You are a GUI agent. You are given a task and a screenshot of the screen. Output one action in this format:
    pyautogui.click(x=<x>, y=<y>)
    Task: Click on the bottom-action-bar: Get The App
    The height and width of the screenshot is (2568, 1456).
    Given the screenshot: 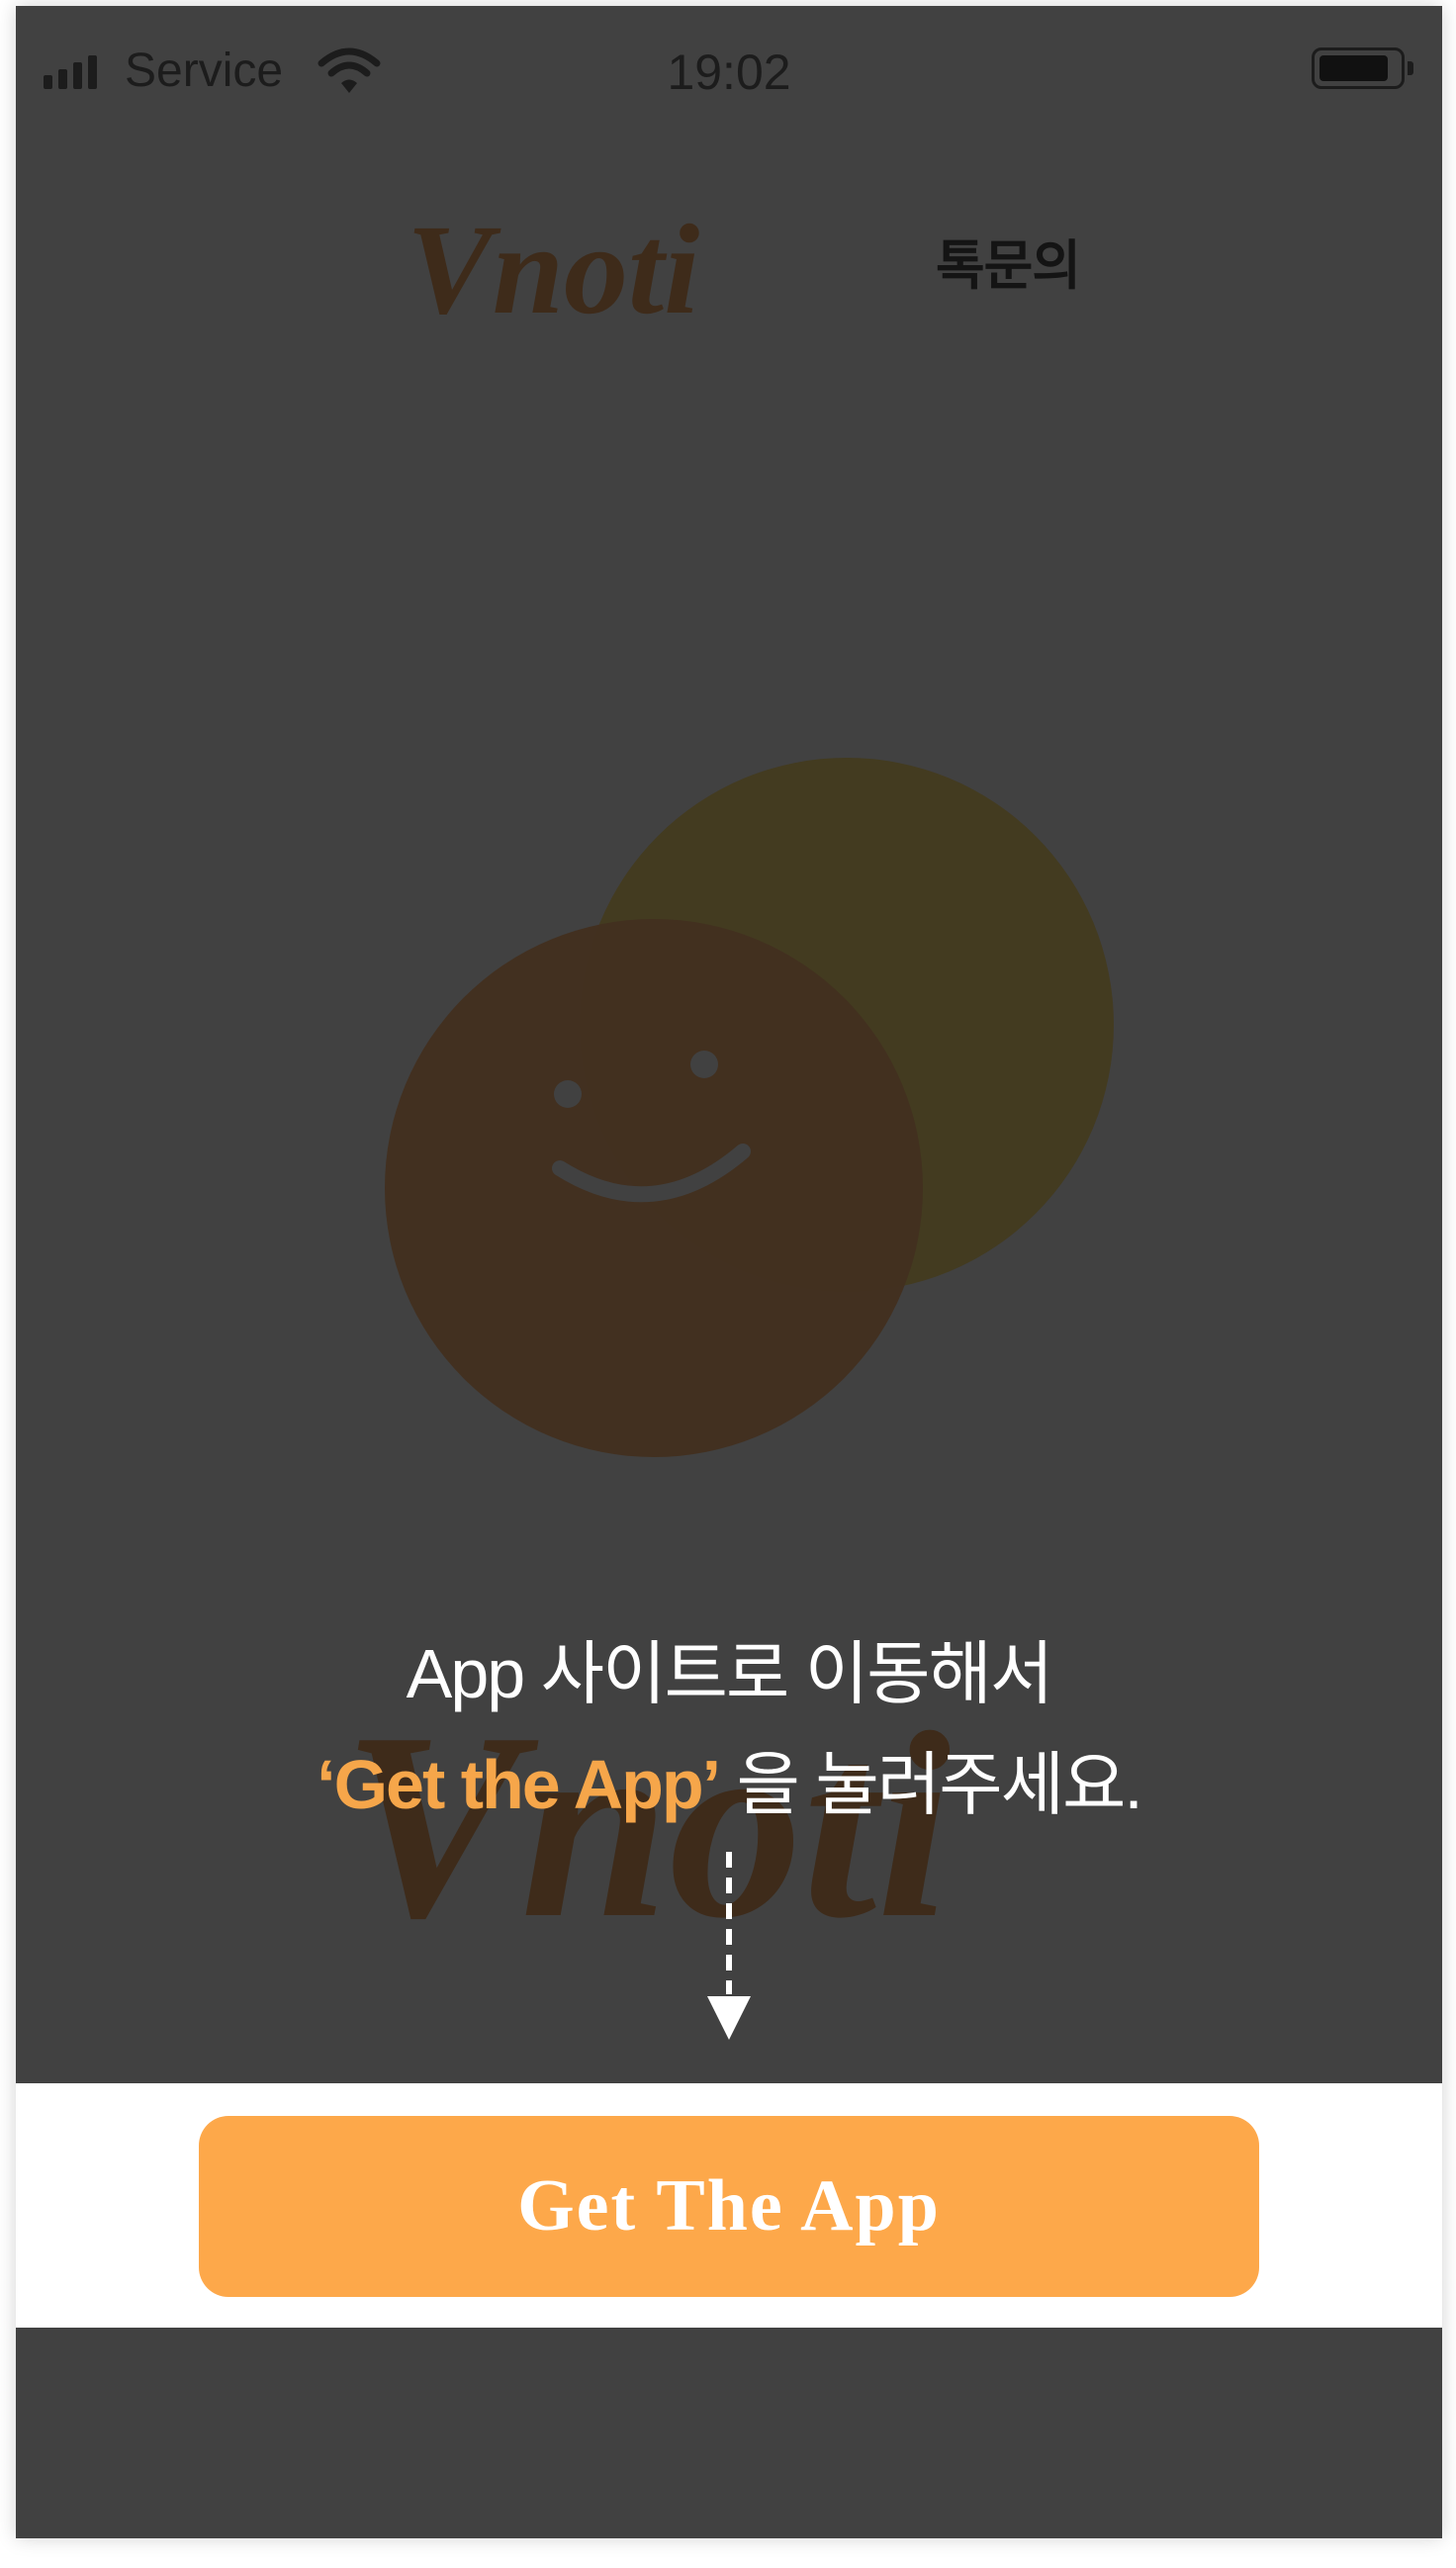 What is the action you would take?
    pyautogui.click(x=729, y=2205)
    